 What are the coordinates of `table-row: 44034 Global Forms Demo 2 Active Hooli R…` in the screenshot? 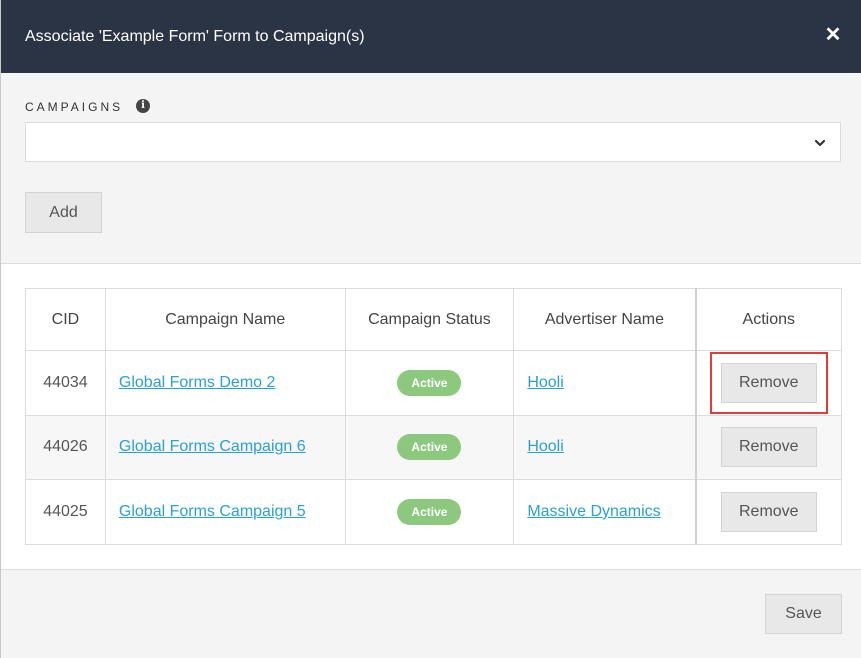 It's located at (433, 383).